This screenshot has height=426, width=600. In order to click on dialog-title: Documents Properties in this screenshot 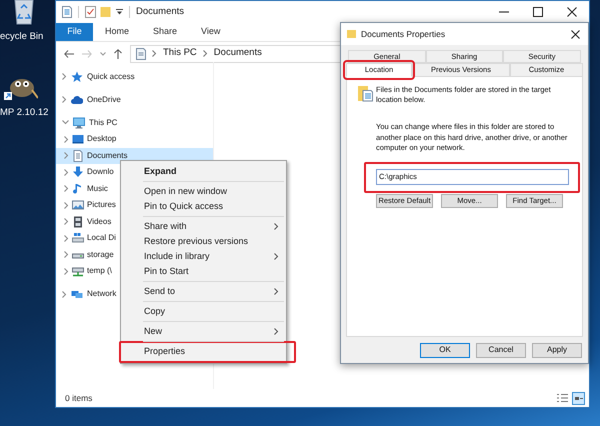, I will do `click(403, 34)`.